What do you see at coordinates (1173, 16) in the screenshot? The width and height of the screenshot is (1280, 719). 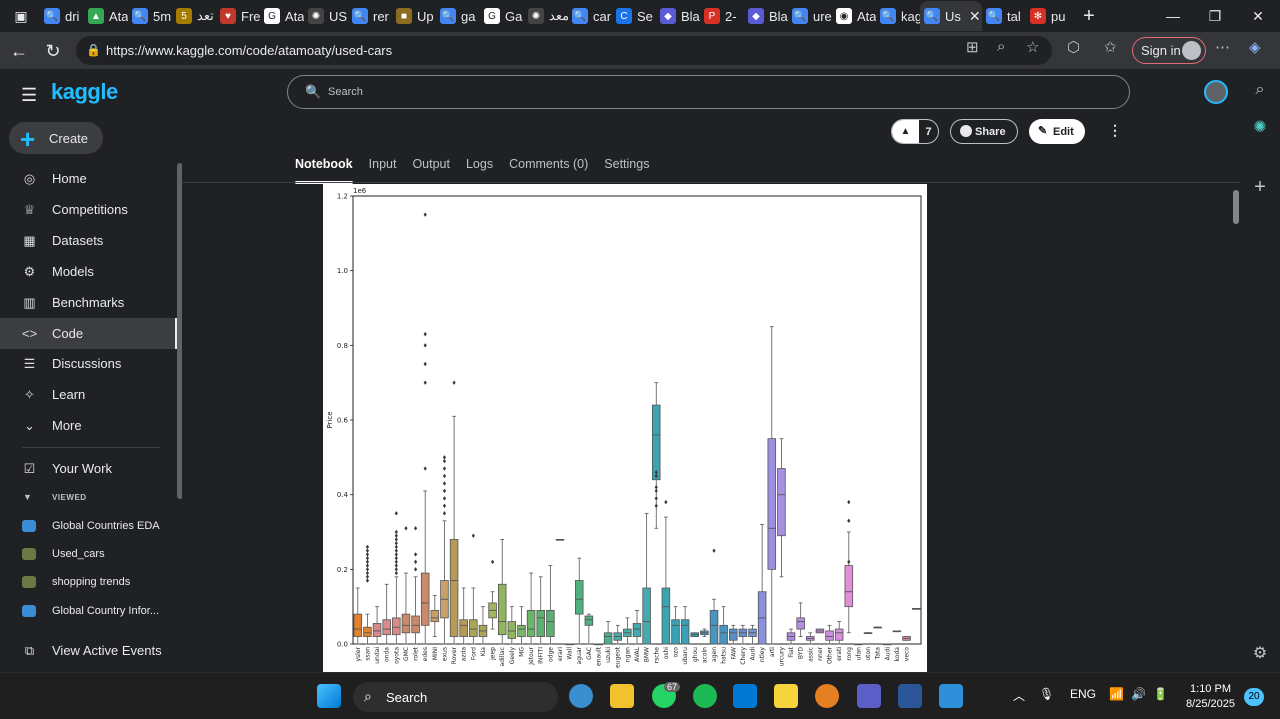 I see `minimize-icon: —` at bounding box center [1173, 16].